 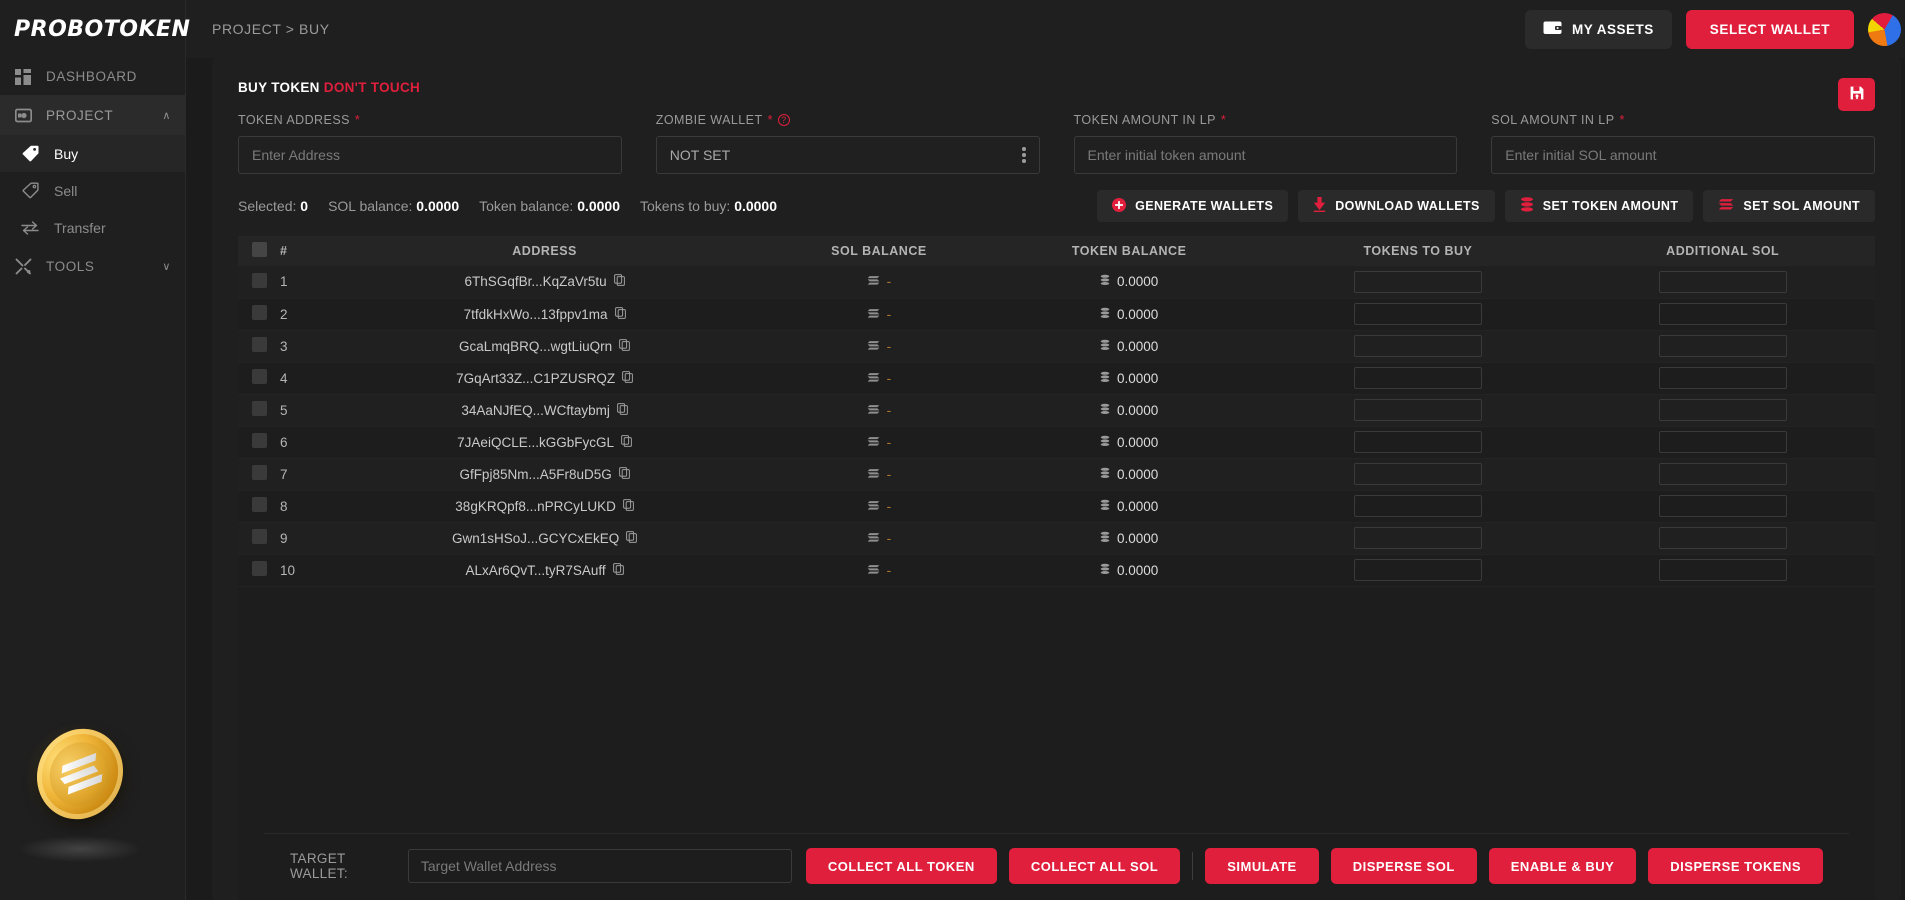 I want to click on table-row: 1 6ThSGqfBr...KqZaVr5tu - 0.0000, so click(x=1057, y=282).